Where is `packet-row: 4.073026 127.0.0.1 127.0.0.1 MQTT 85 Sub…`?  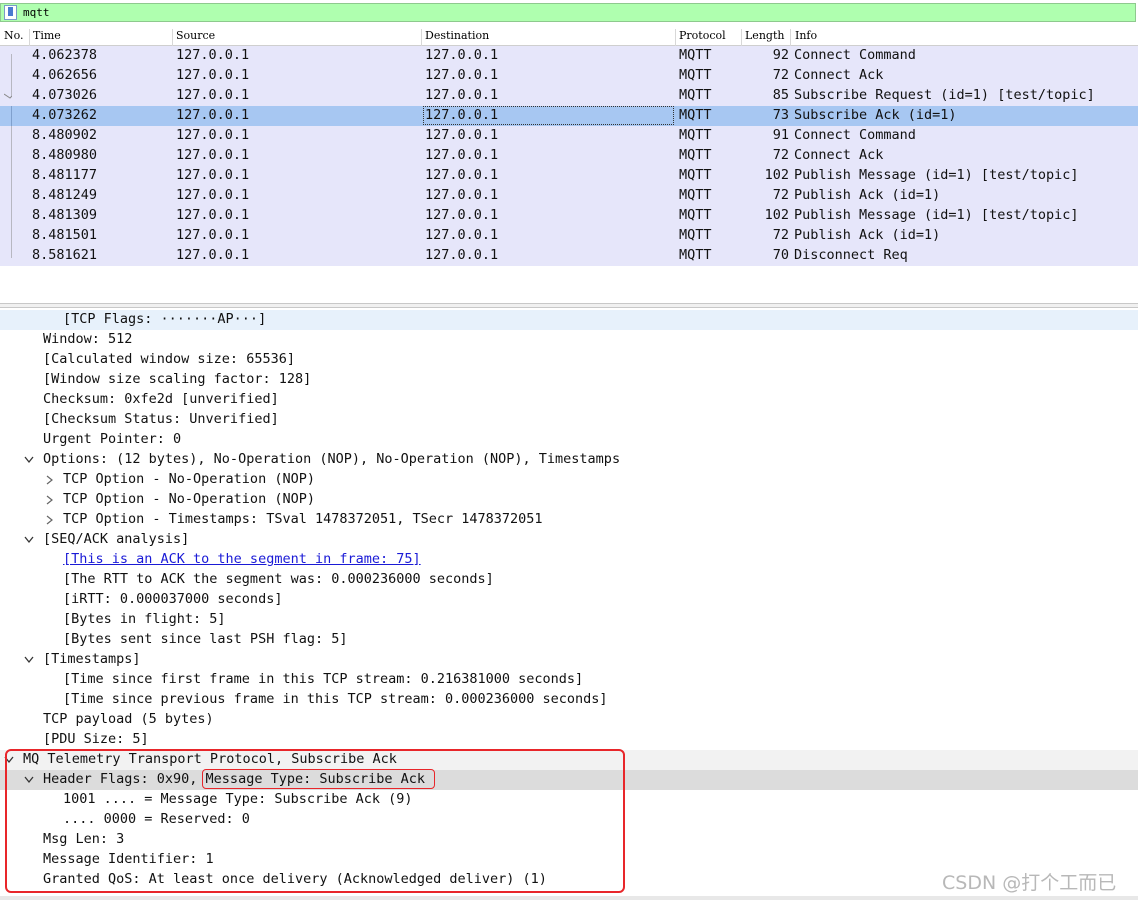
packet-row: 4.073026 127.0.0.1 127.0.0.1 MQTT 85 Sub… is located at coordinates (569, 96).